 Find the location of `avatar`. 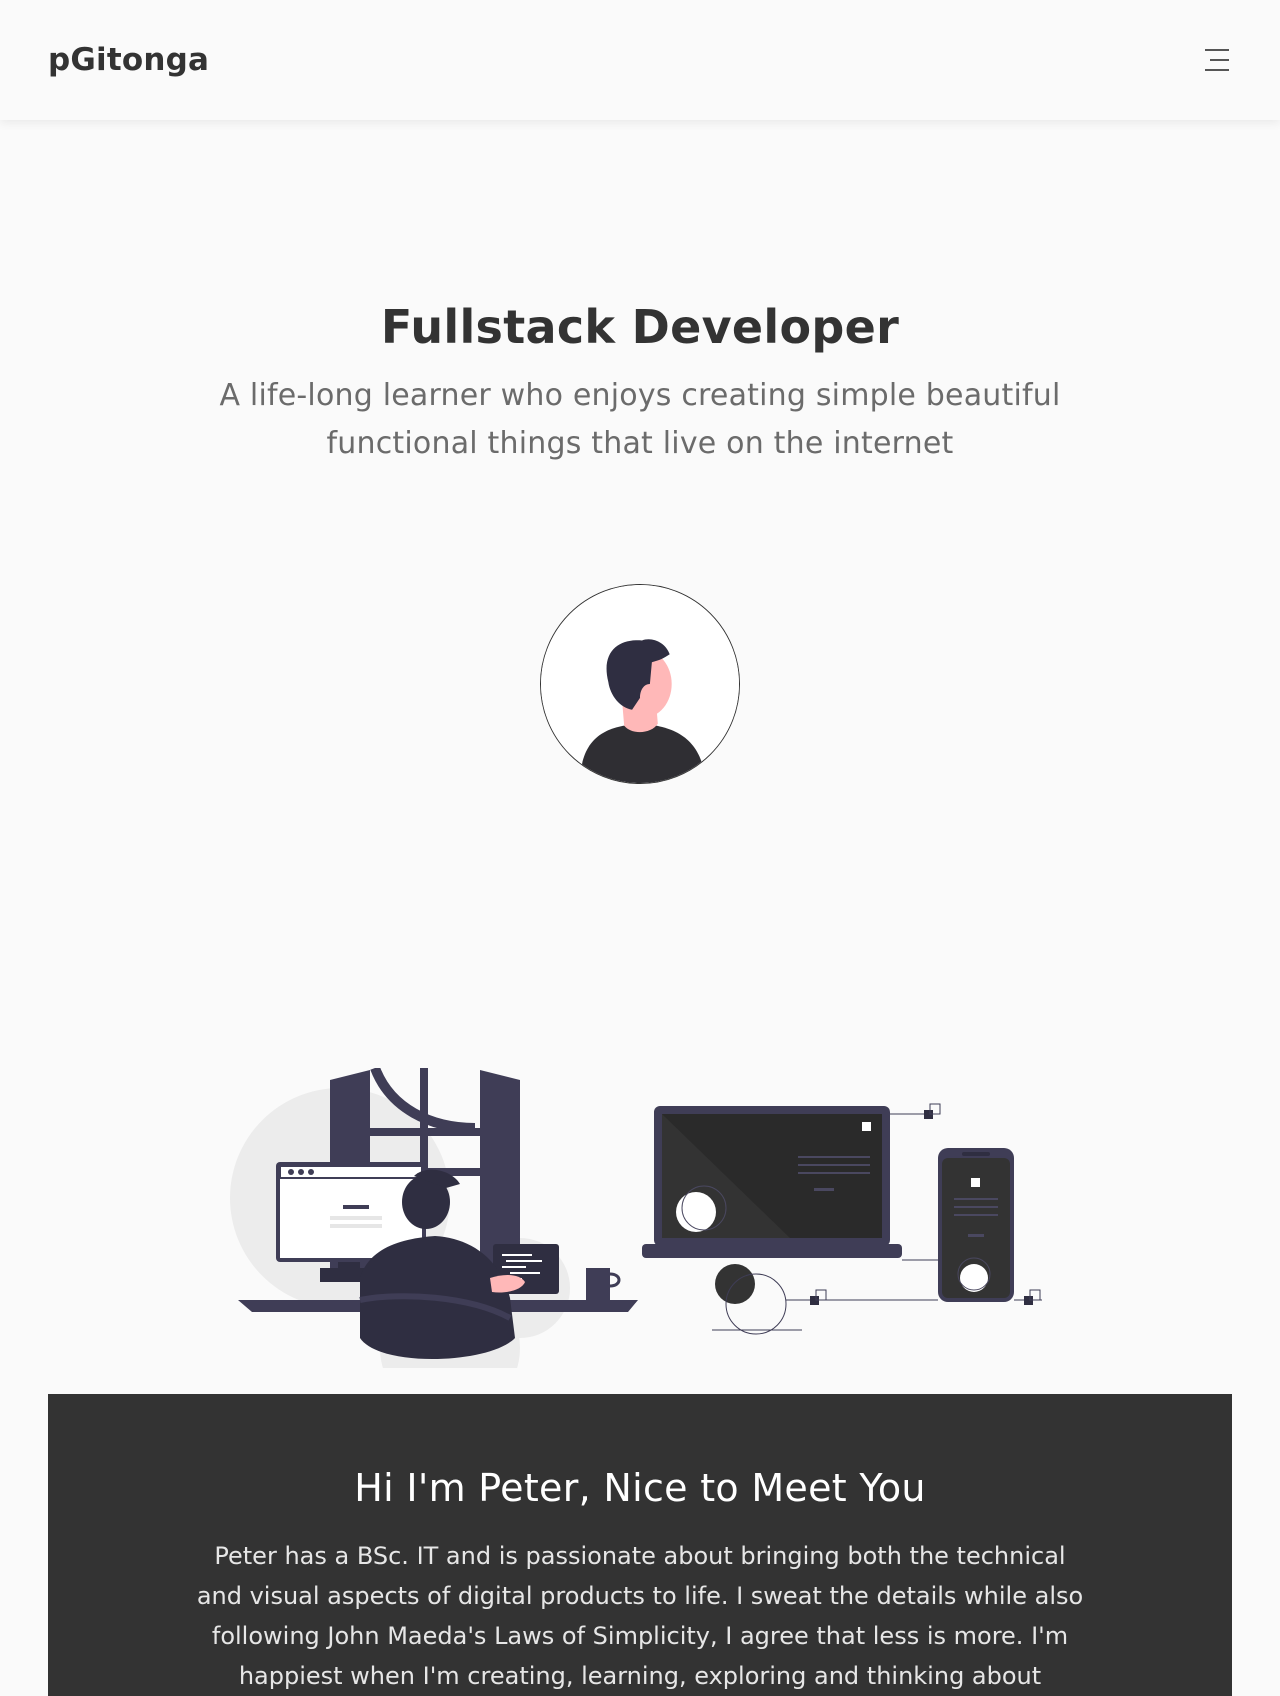

avatar is located at coordinates (640, 684).